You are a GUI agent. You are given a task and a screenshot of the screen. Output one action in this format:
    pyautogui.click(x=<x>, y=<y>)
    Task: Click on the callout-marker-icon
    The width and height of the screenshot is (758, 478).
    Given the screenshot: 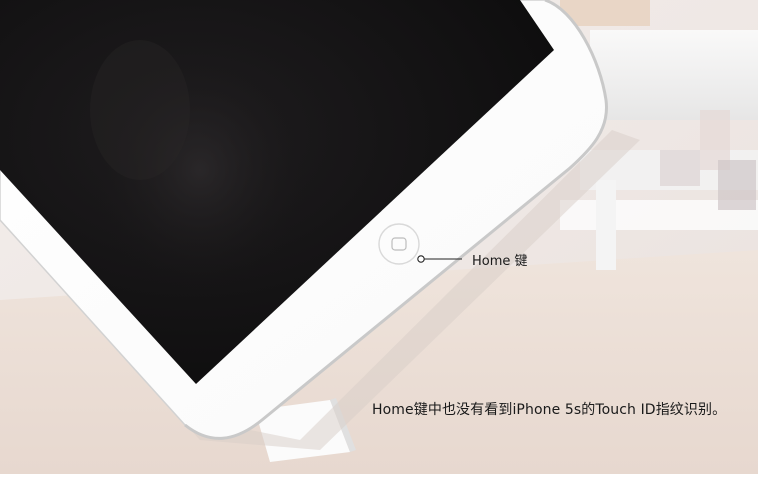 What is the action you would take?
    pyautogui.click(x=421, y=259)
    